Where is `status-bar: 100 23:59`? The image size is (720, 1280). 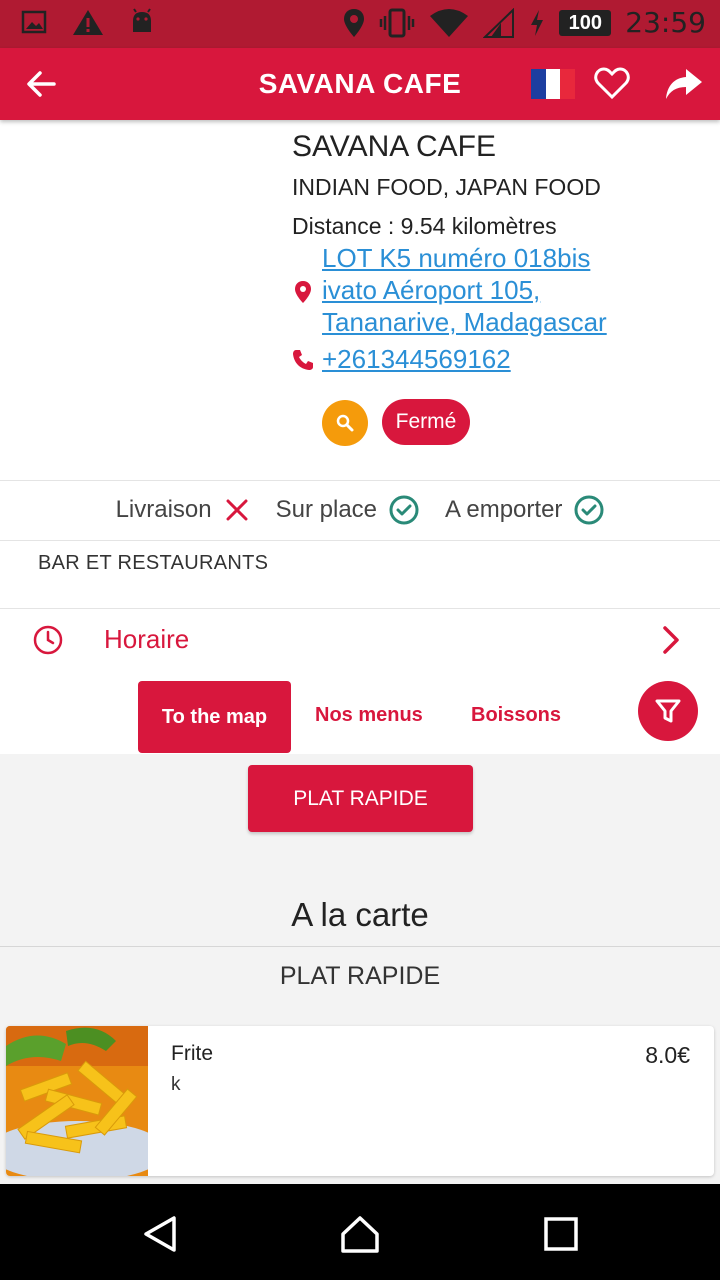
status-bar: 100 23:59 is located at coordinates (360, 24).